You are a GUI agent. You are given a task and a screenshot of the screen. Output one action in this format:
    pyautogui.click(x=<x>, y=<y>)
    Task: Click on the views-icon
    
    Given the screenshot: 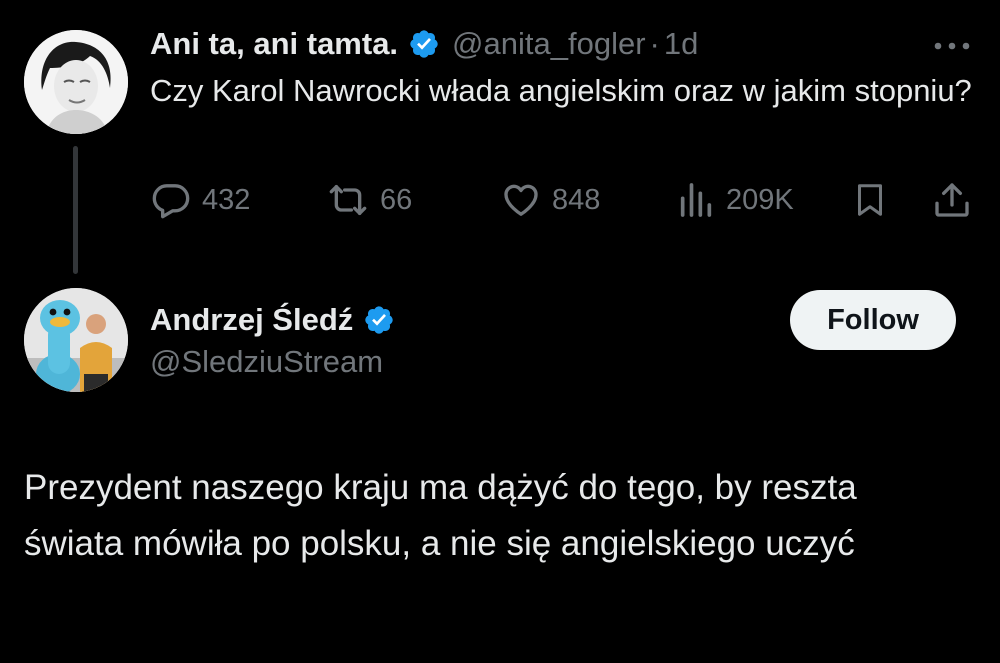 What is the action you would take?
    pyautogui.click(x=696, y=200)
    